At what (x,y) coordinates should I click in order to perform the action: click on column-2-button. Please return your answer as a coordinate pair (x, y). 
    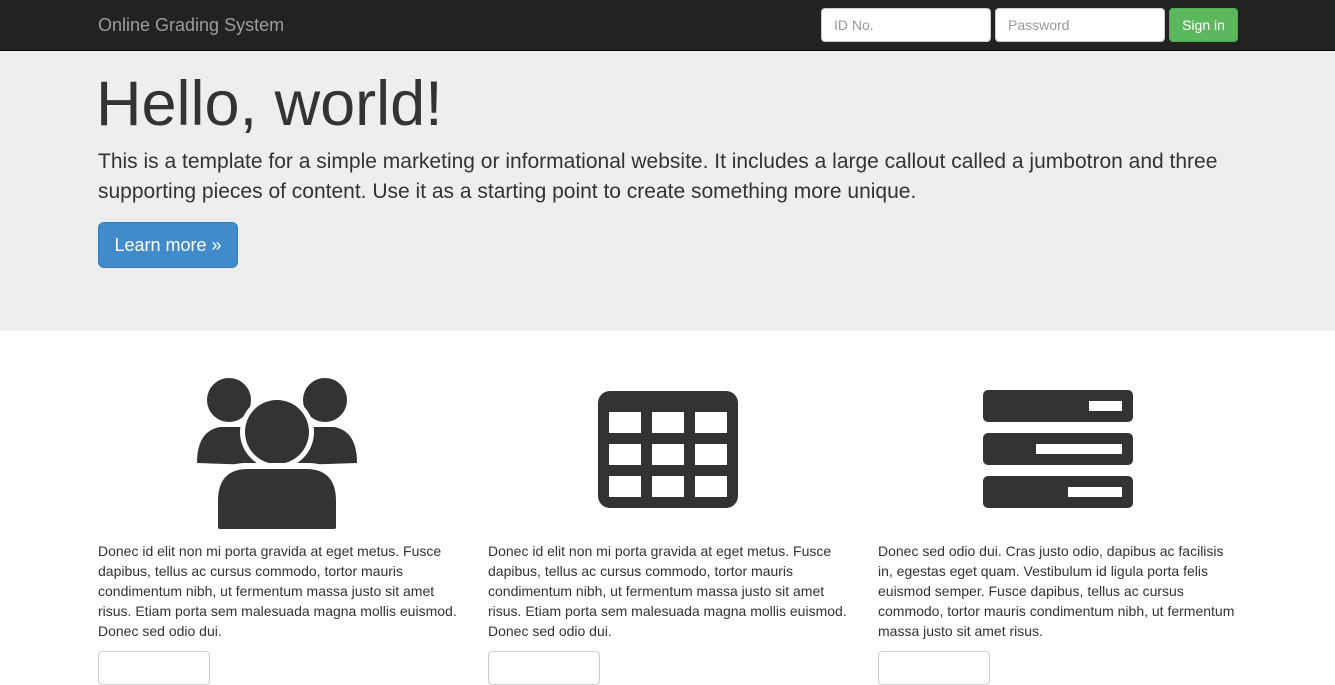
    Looking at the image, I should click on (544, 668).